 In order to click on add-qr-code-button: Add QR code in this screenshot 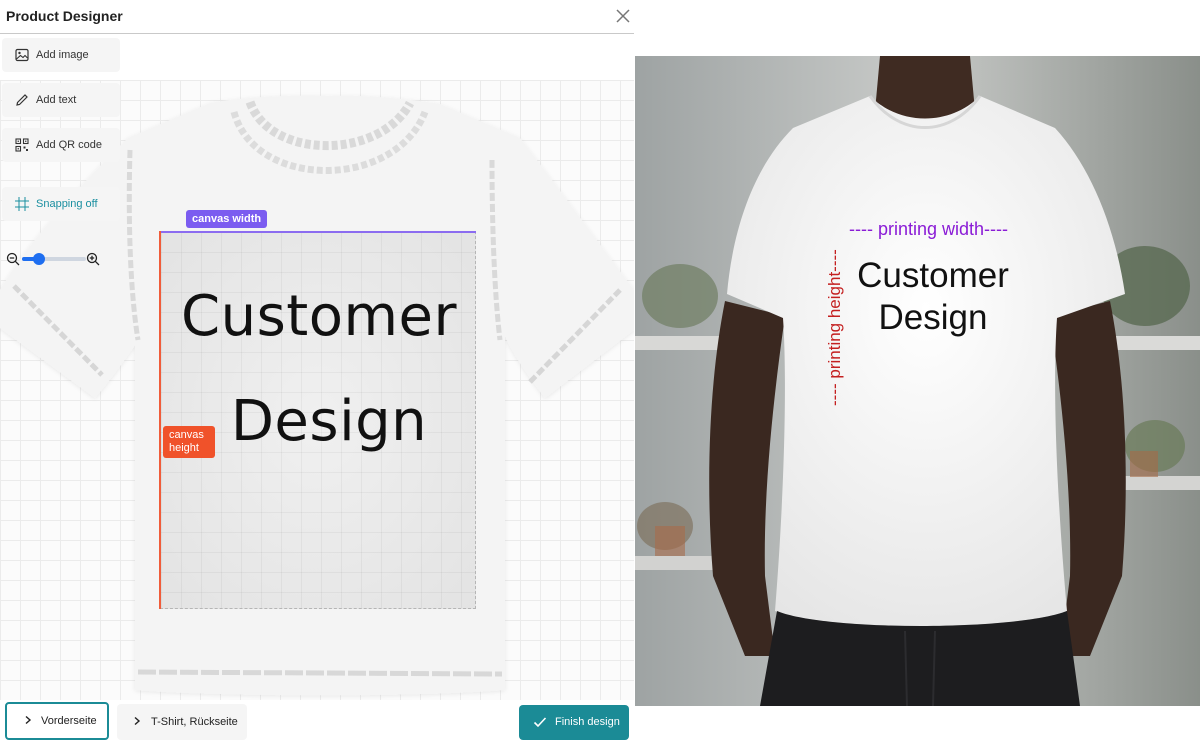, I will do `click(61, 145)`.